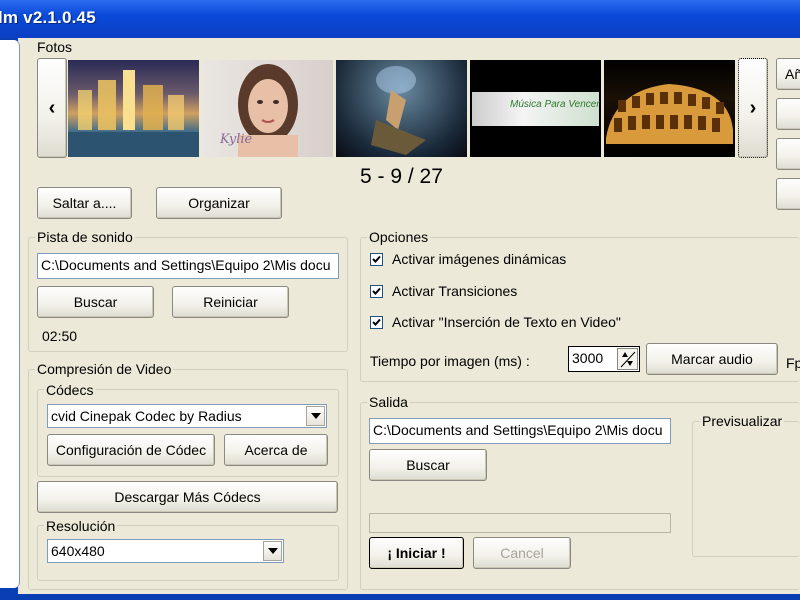  I want to click on next-photos-button: ›, so click(753, 108).